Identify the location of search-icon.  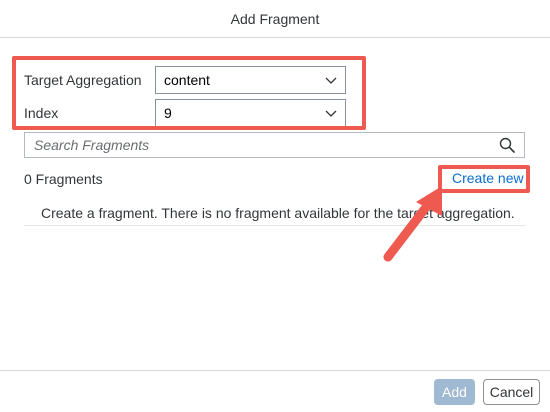
(507, 145).